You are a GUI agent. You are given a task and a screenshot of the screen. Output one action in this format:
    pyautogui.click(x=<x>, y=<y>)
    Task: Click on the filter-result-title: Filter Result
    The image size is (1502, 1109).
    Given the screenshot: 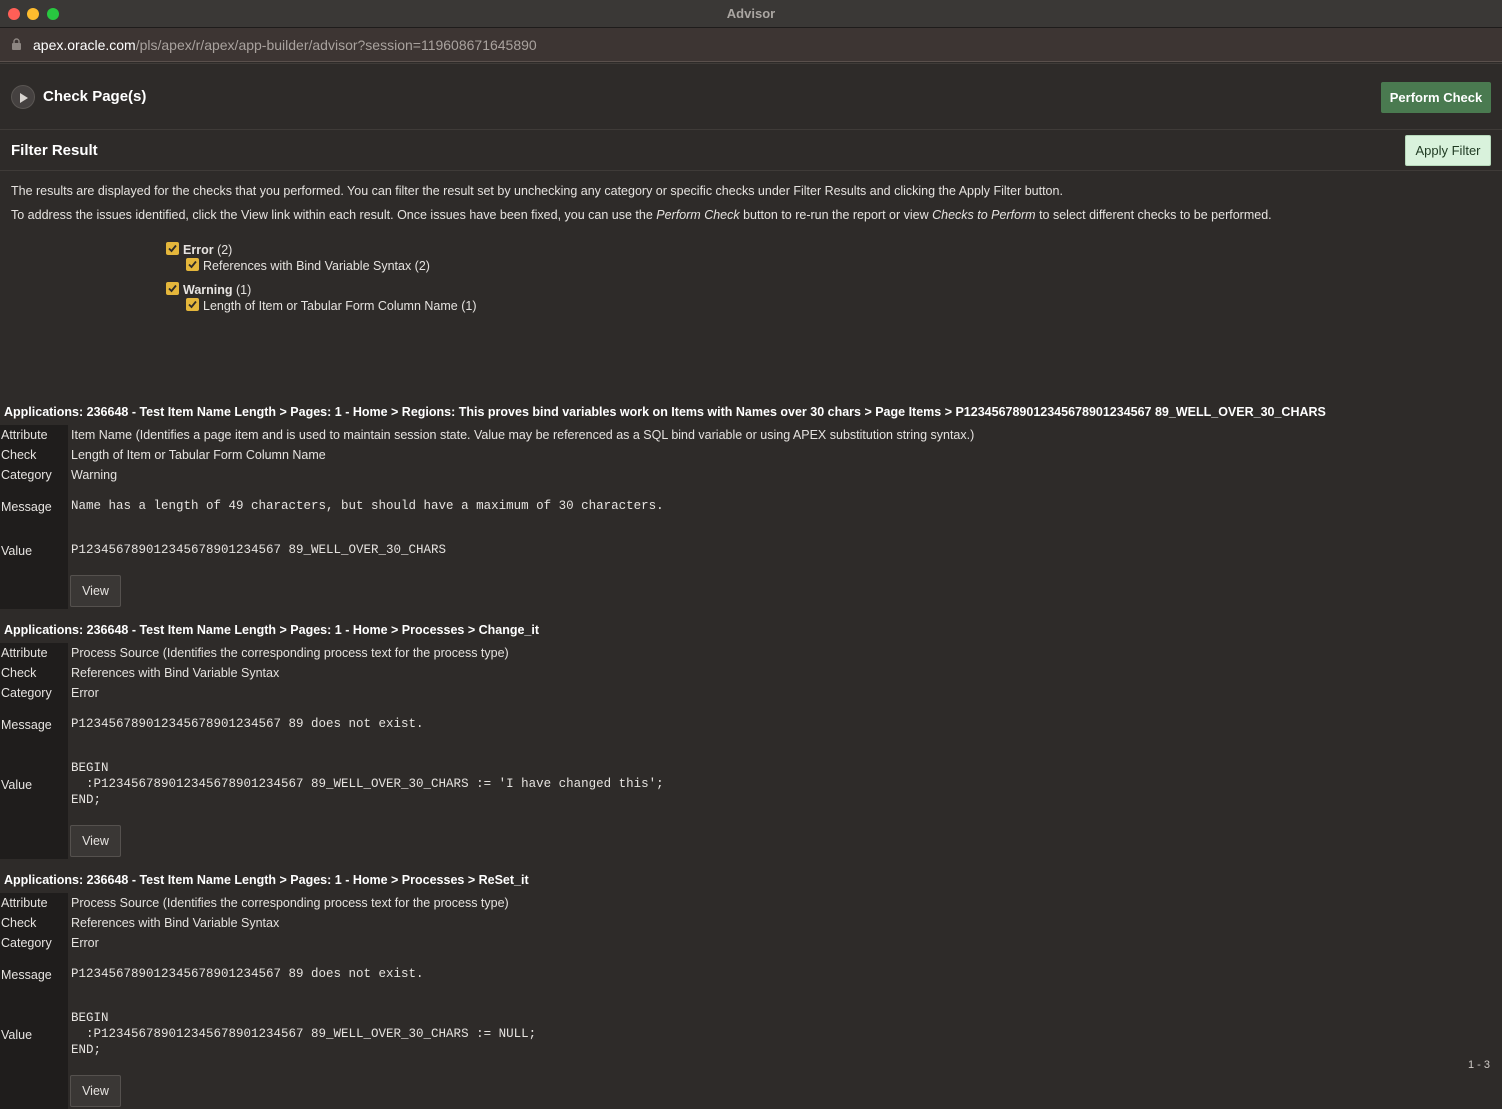 What is the action you would take?
    pyautogui.click(x=54, y=150)
    